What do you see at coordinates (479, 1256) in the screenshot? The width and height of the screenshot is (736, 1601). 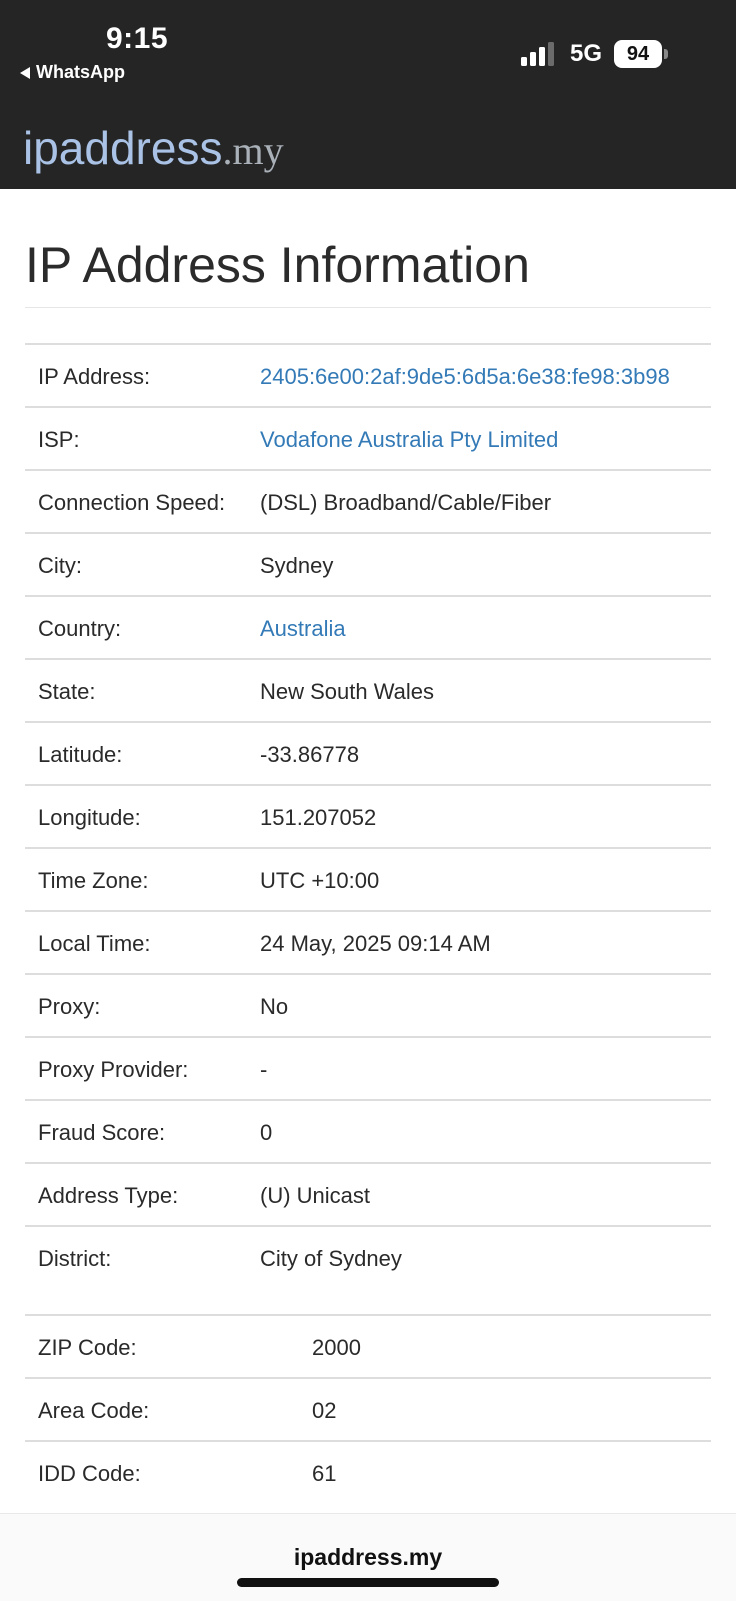 I see `row-value: City of Sydney` at bounding box center [479, 1256].